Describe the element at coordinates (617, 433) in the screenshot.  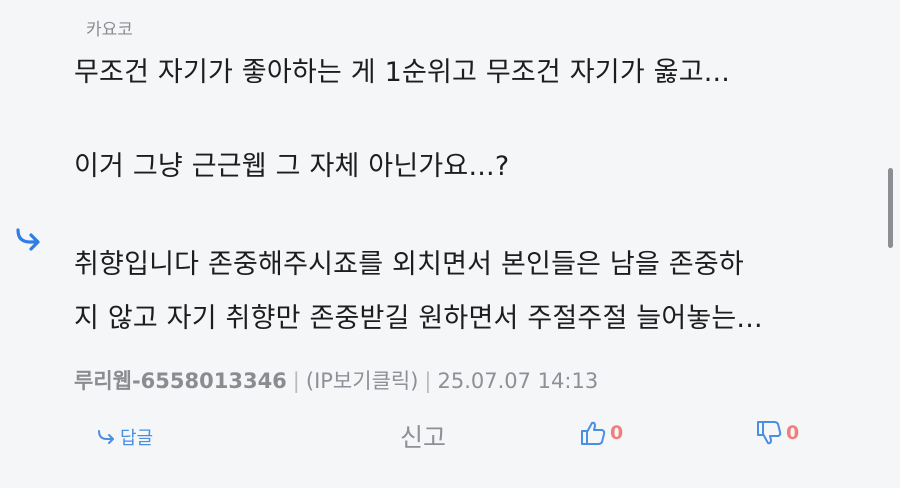
I see `like-count: 0` at that location.